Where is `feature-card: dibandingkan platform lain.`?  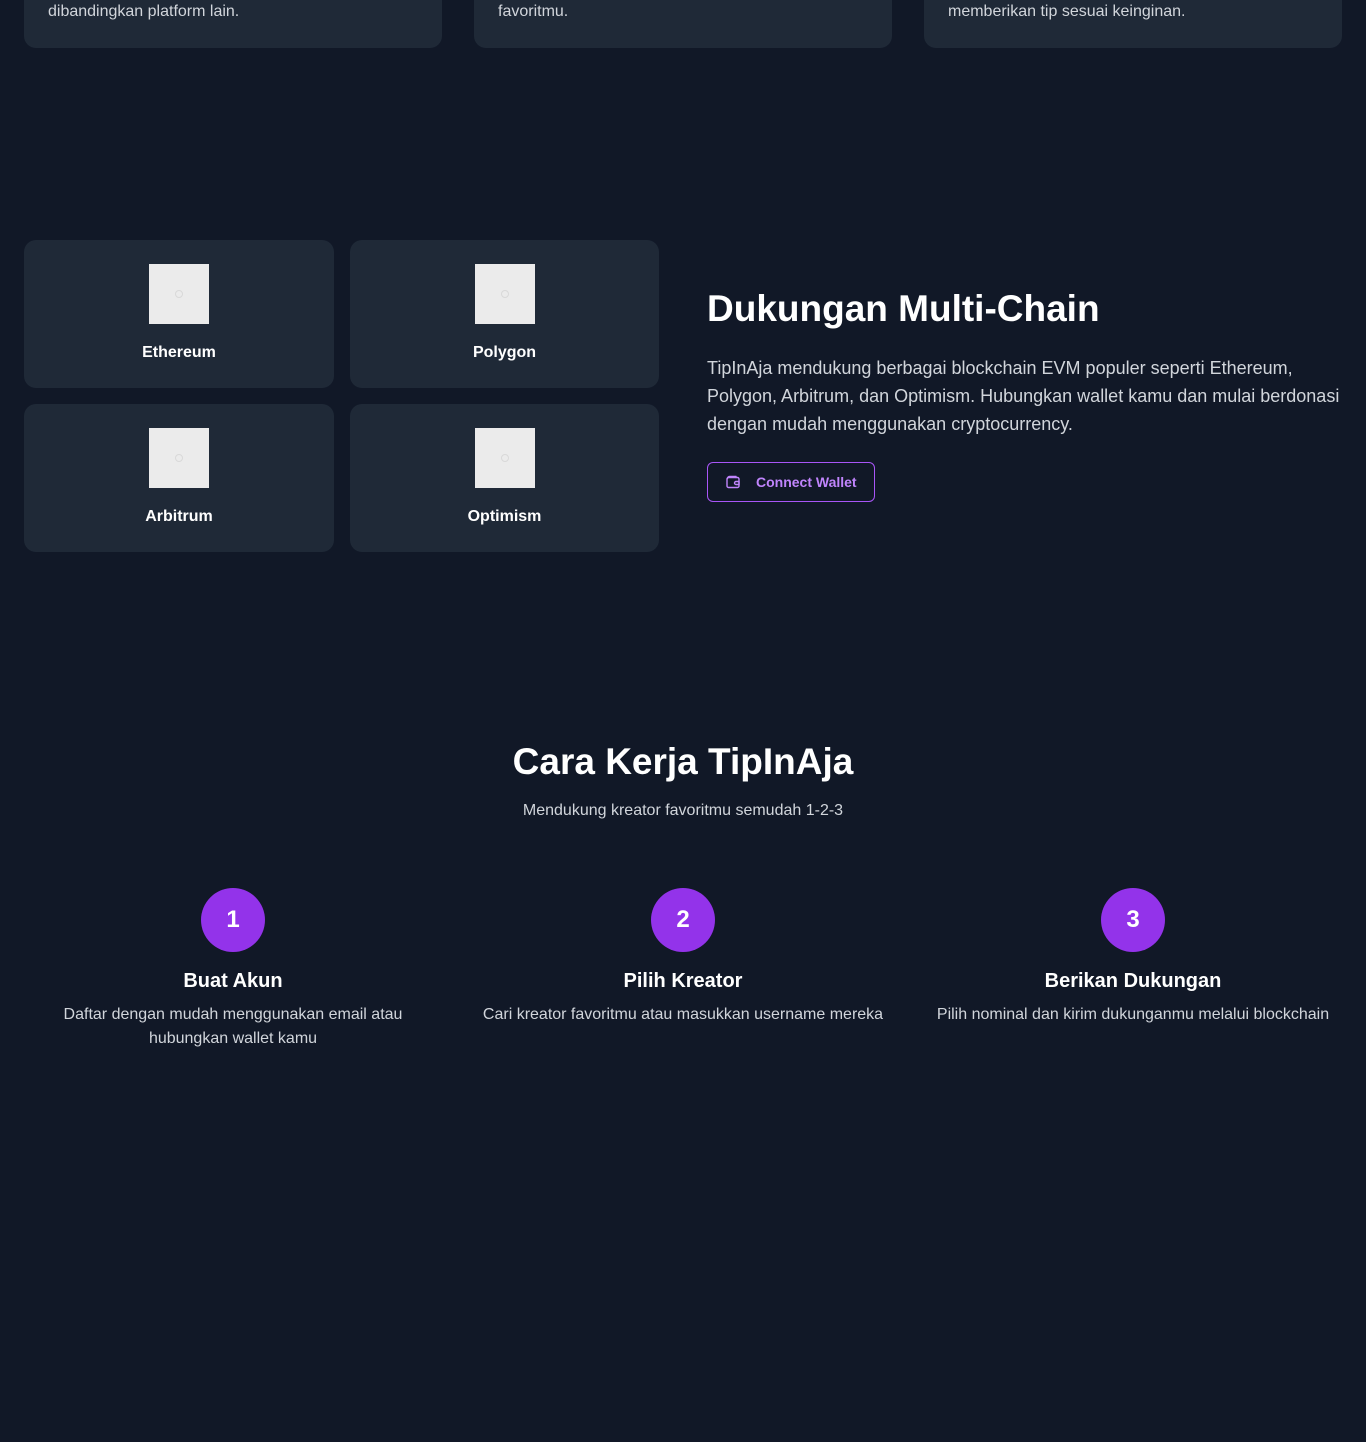 feature-card: dibandingkan platform lain. is located at coordinates (233, 24).